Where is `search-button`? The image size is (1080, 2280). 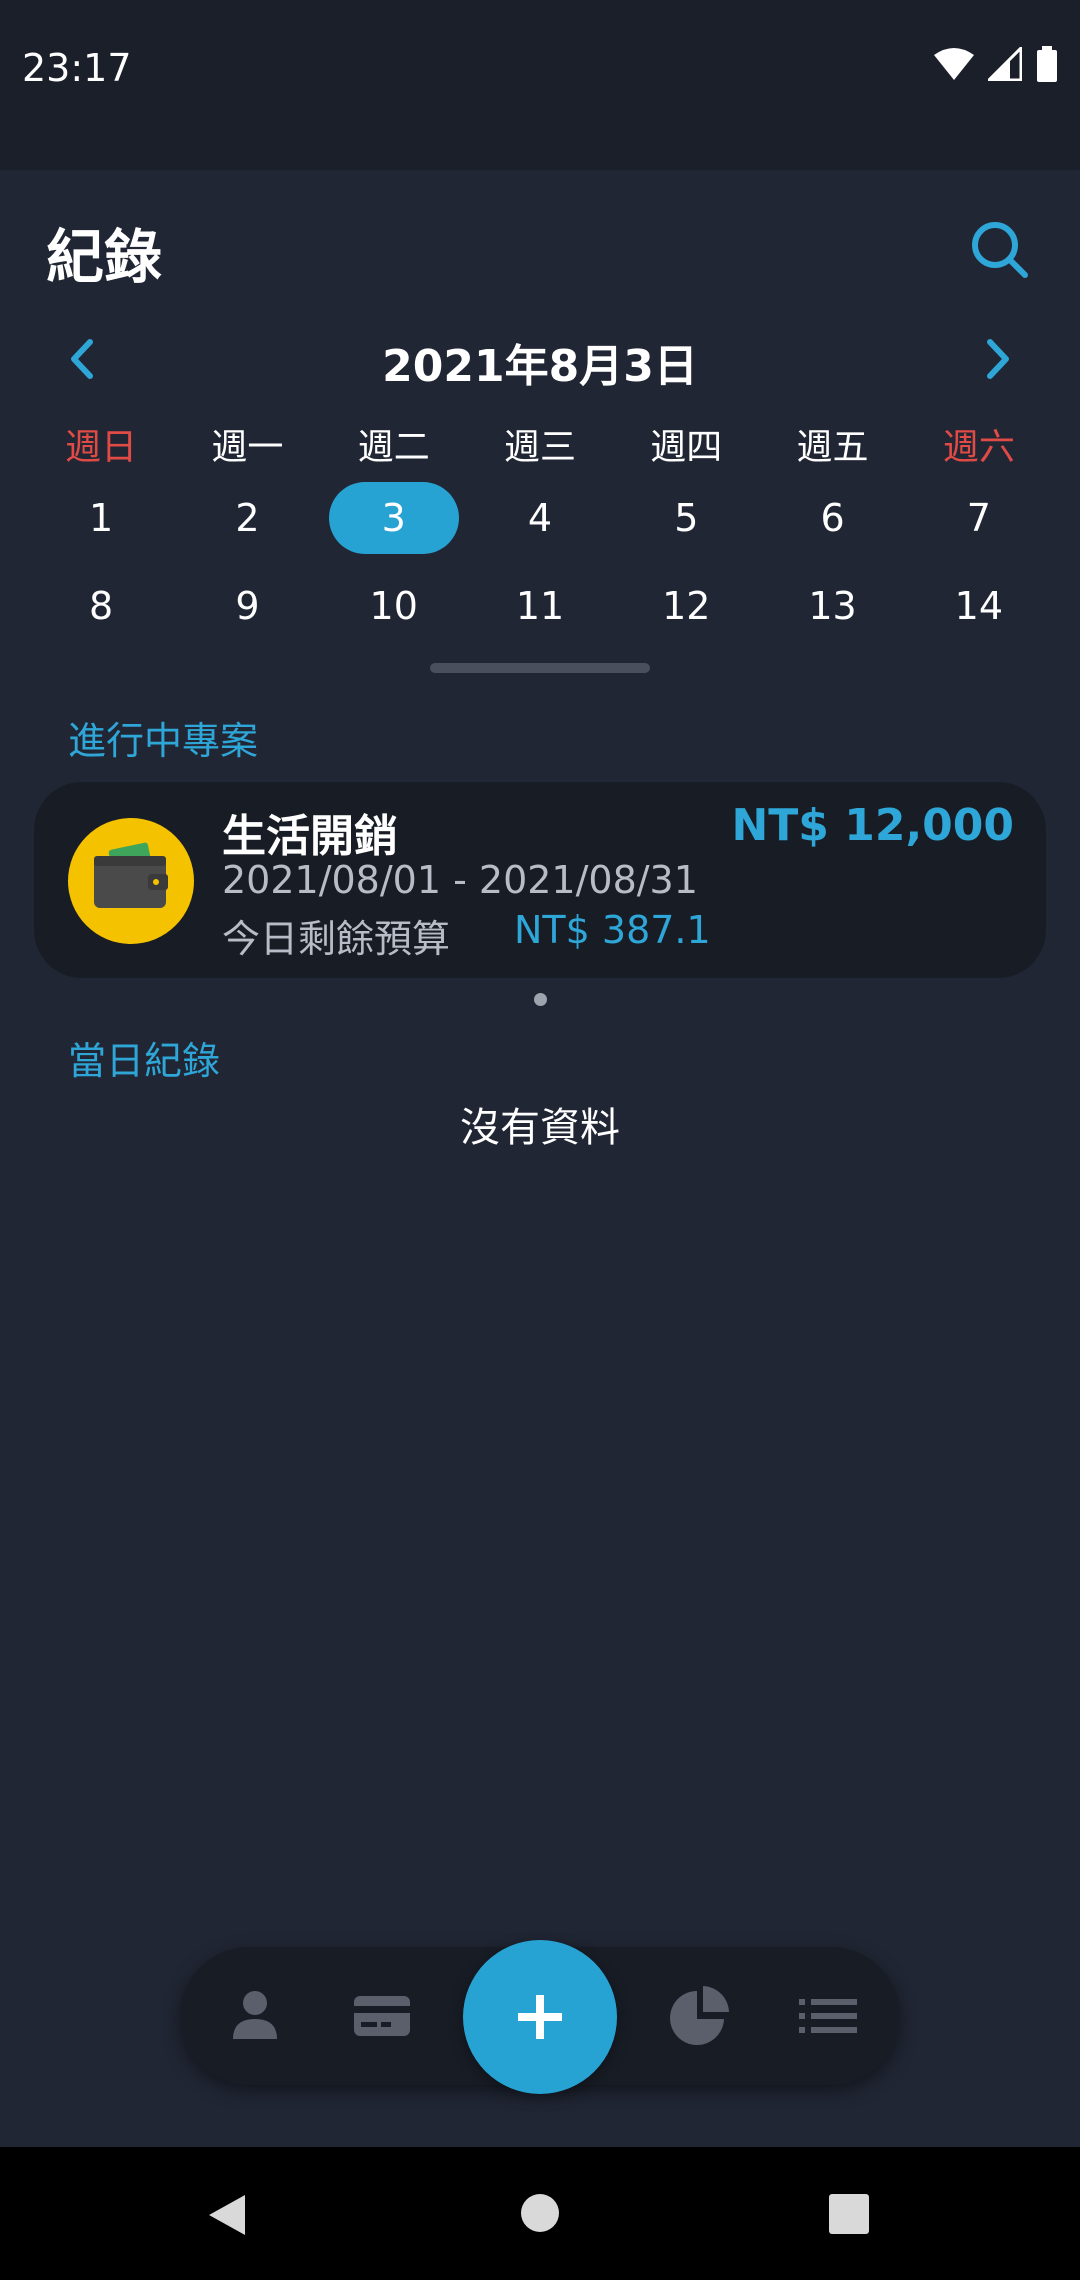 search-button is located at coordinates (1000, 250).